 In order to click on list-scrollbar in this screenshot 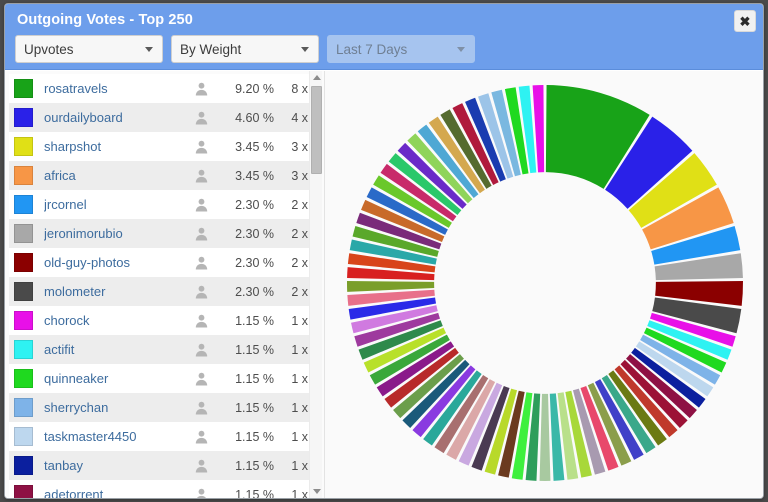, I will do `click(315, 284)`.